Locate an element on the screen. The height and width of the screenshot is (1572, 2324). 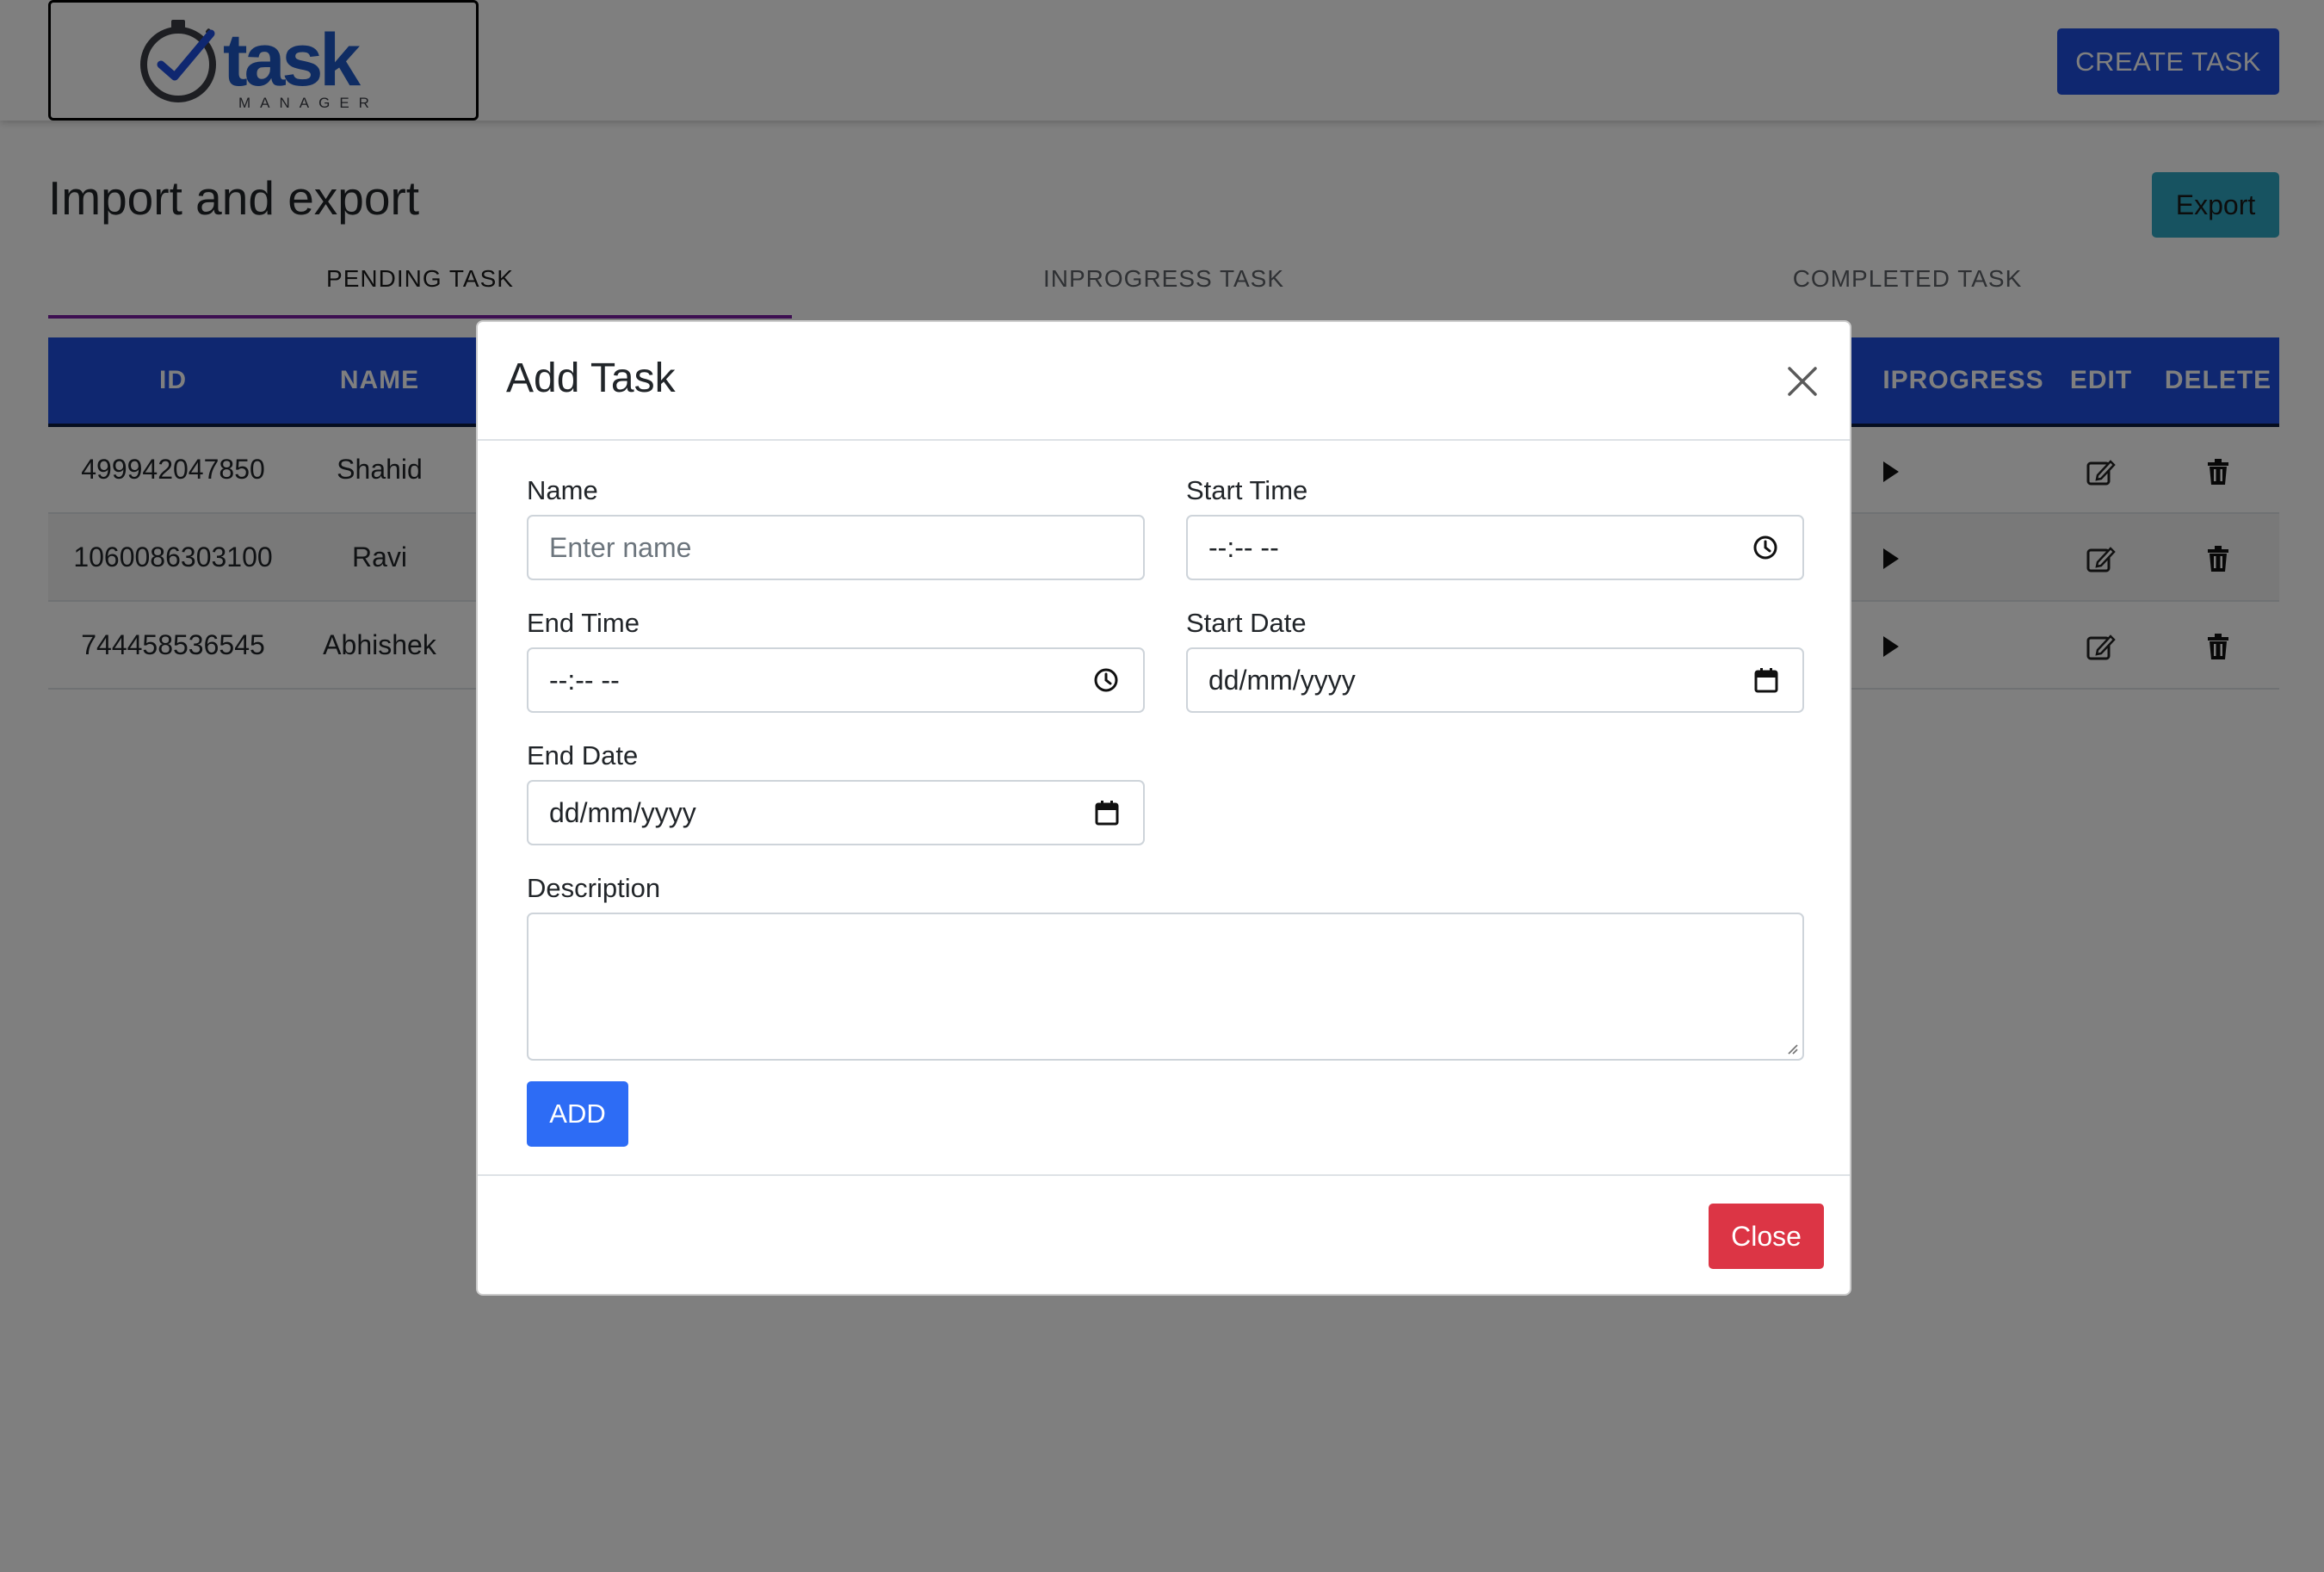
resize-grip-icon is located at coordinates (1792, 1048).